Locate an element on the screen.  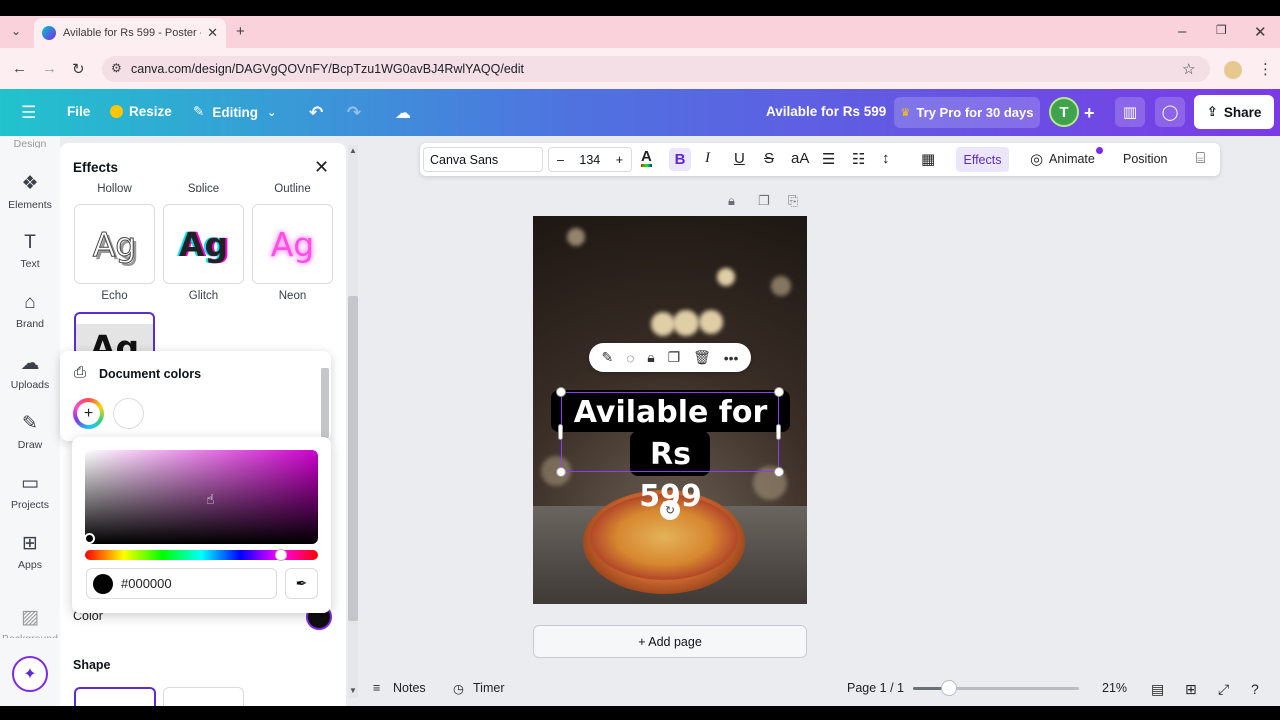
rail-projects: ▭ Projects is located at coordinates (30, 491).